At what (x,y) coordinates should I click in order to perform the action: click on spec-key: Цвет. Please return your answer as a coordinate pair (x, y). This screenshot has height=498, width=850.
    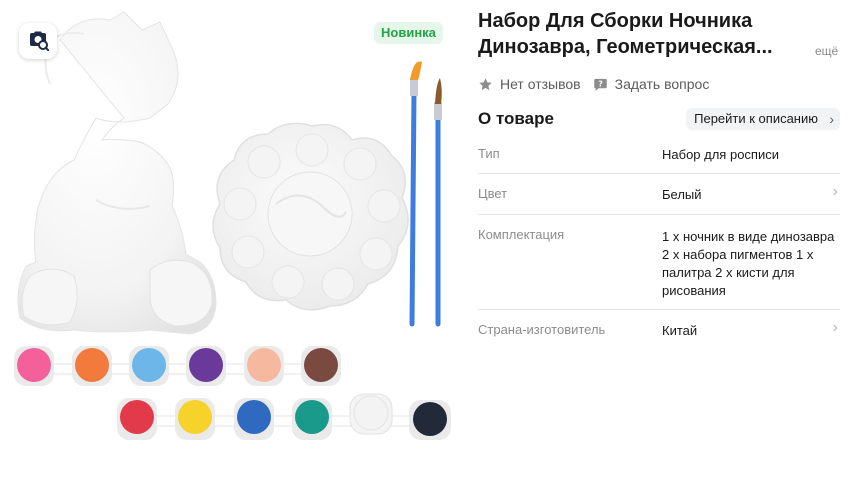
    Looking at the image, I should click on (493, 193).